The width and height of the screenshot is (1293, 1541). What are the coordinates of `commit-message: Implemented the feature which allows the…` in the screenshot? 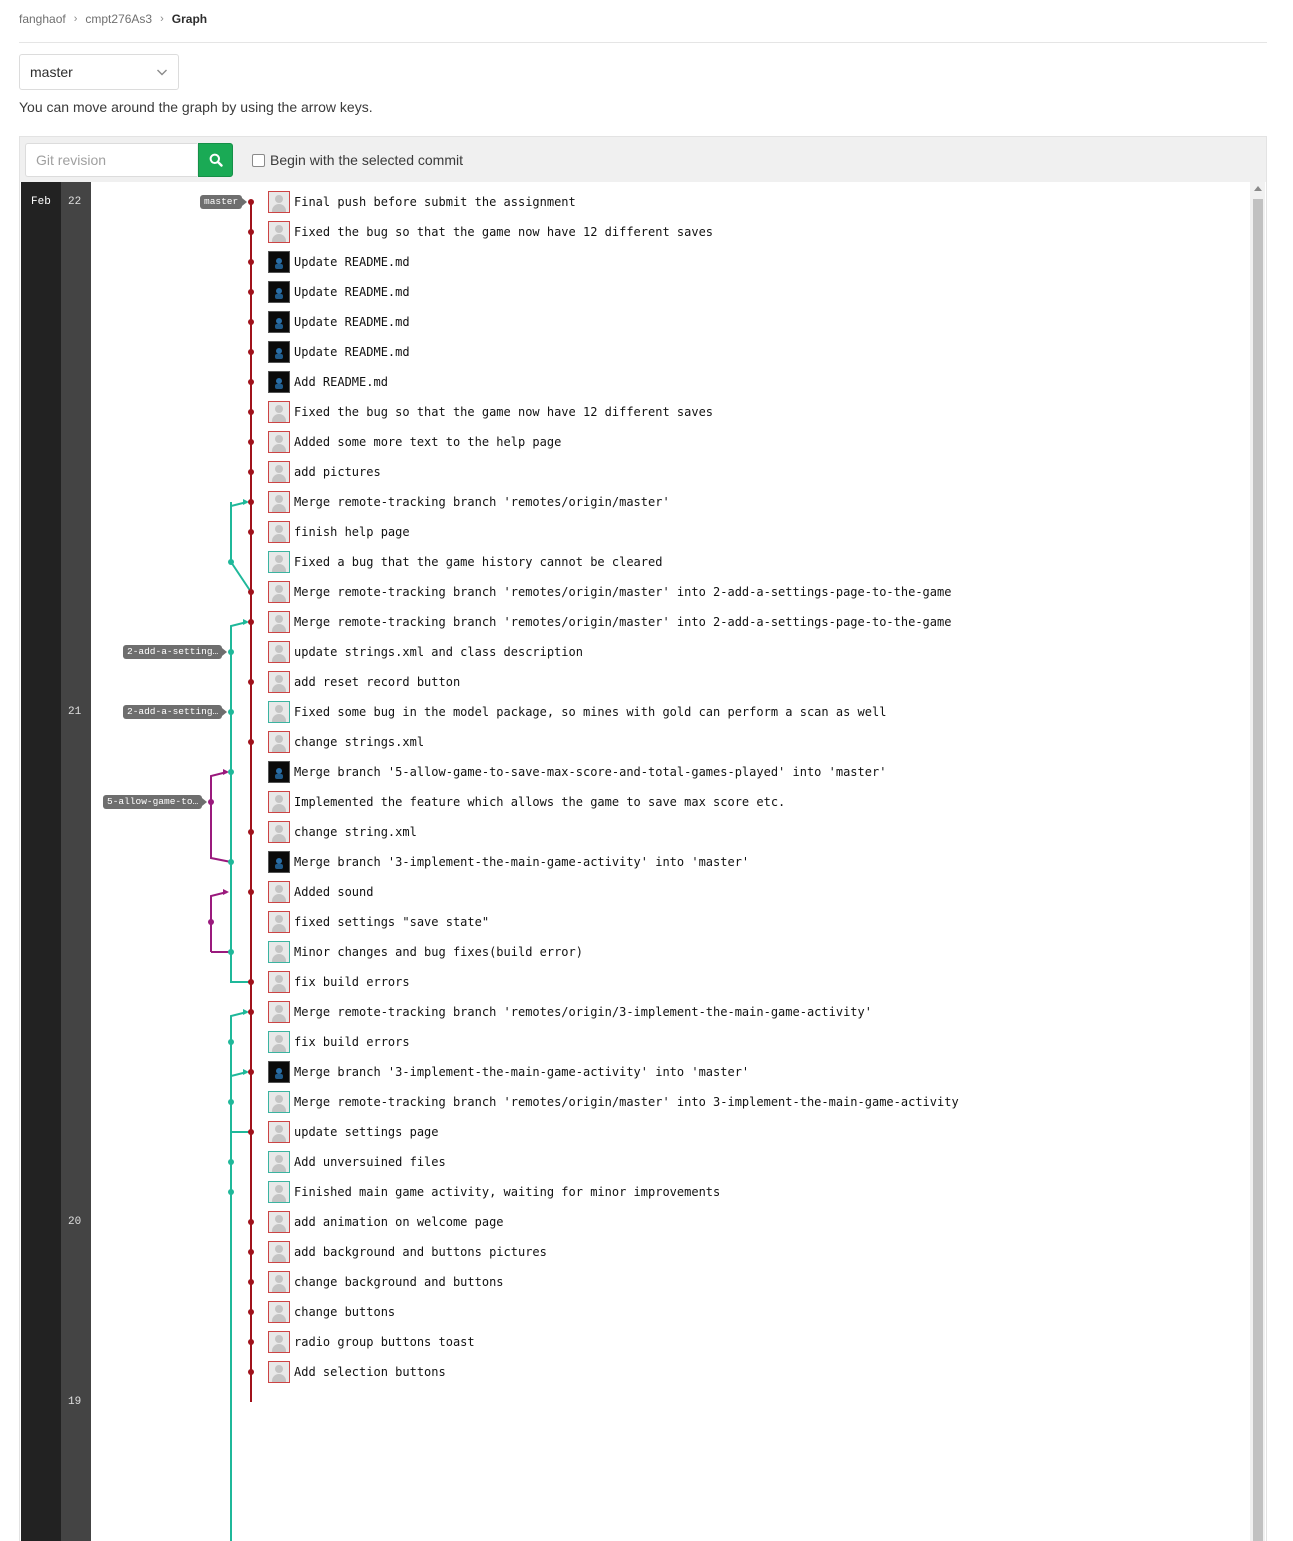 It's located at (539, 802).